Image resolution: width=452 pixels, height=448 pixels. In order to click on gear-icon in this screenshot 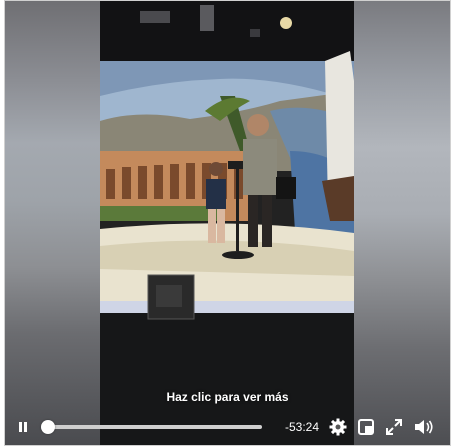, I will do `click(338, 427)`.